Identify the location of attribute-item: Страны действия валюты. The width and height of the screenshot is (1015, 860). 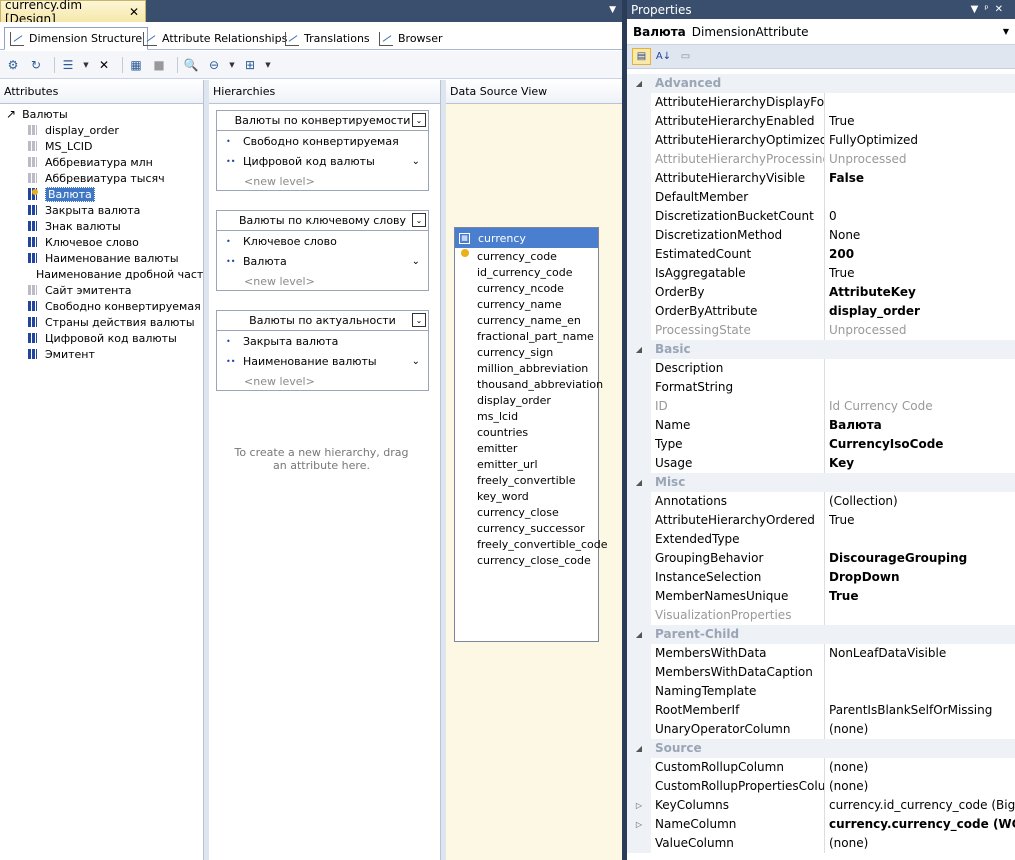
(101, 322).